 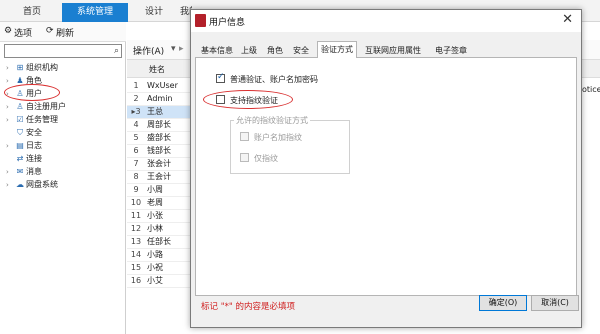 I want to click on search-icon: ⌕, so click(x=116, y=51).